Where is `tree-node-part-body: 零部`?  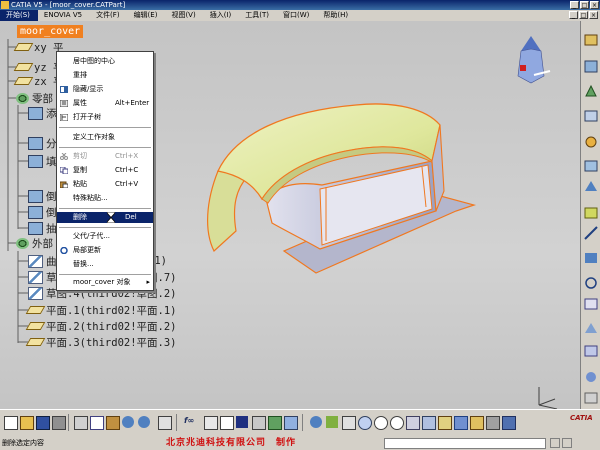
tree-node-part-body: 零部 is located at coordinates (34, 98).